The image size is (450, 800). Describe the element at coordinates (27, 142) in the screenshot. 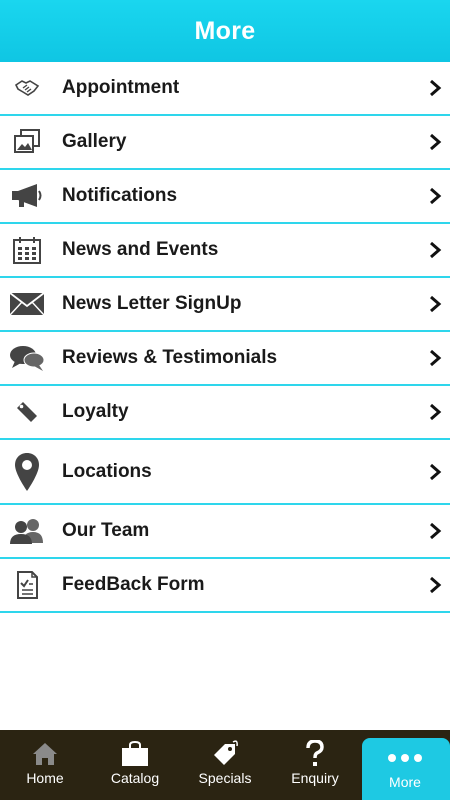

I see `gallery-icon` at that location.